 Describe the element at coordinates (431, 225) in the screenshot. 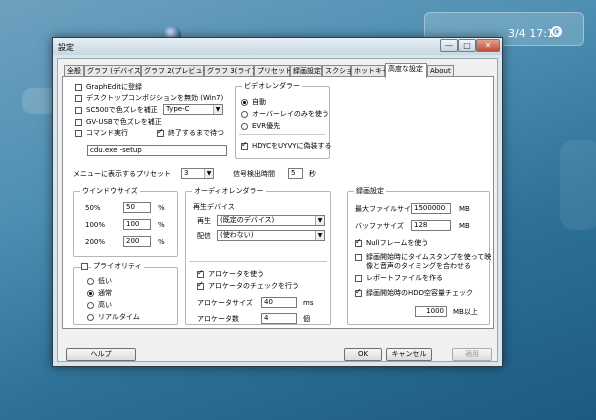

I see `buffer-size-input: 128` at that location.